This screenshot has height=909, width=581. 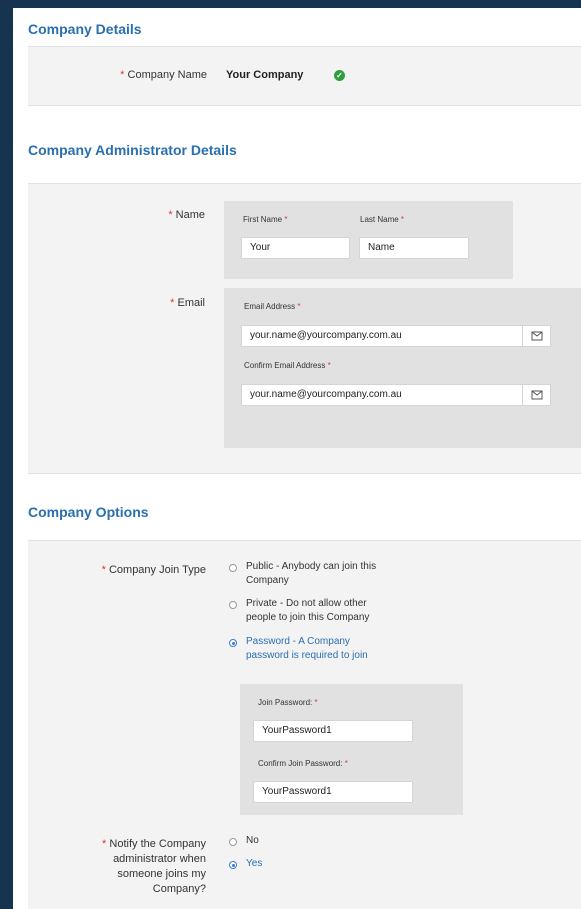 What do you see at coordinates (186, 215) in the screenshot?
I see `name-field-label: * Name` at bounding box center [186, 215].